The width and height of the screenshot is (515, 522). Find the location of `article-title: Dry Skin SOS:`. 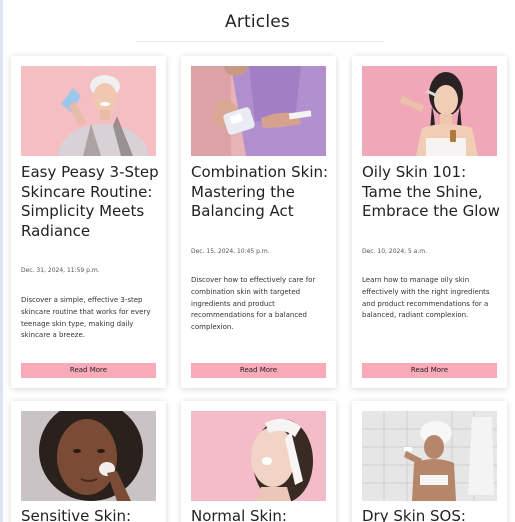

article-title: Dry Skin SOS: is located at coordinates (432, 514).